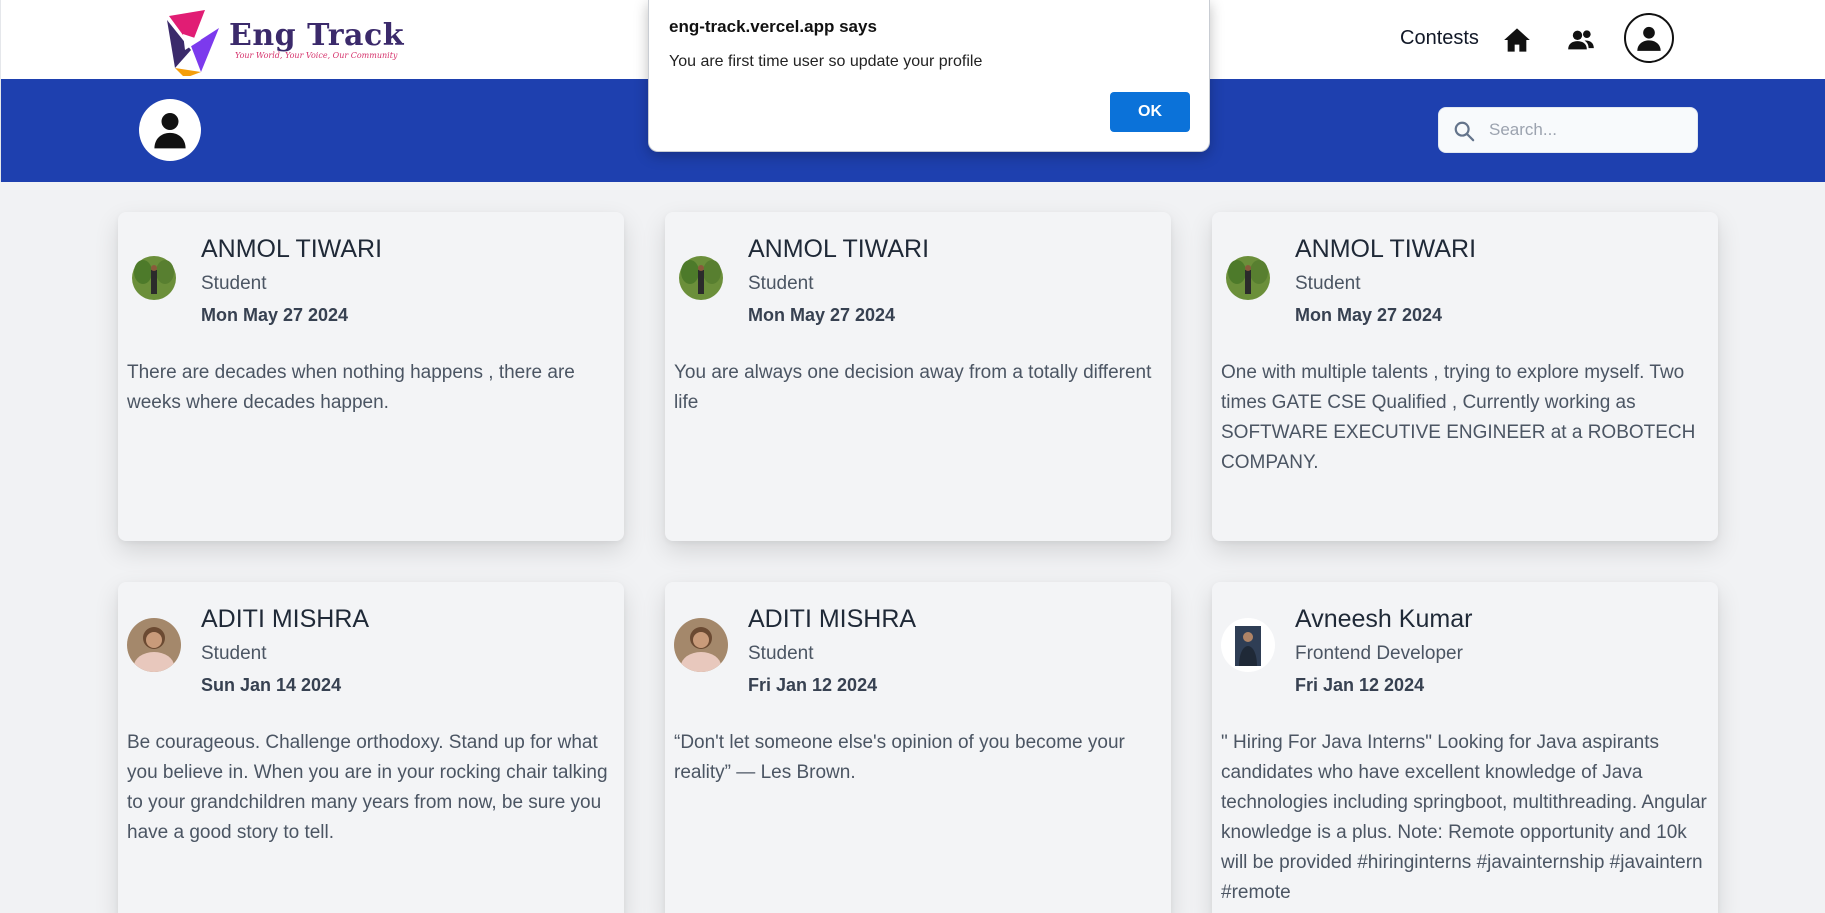  Describe the element at coordinates (1379, 653) in the screenshot. I see `author-role: Frontend Developer` at that location.